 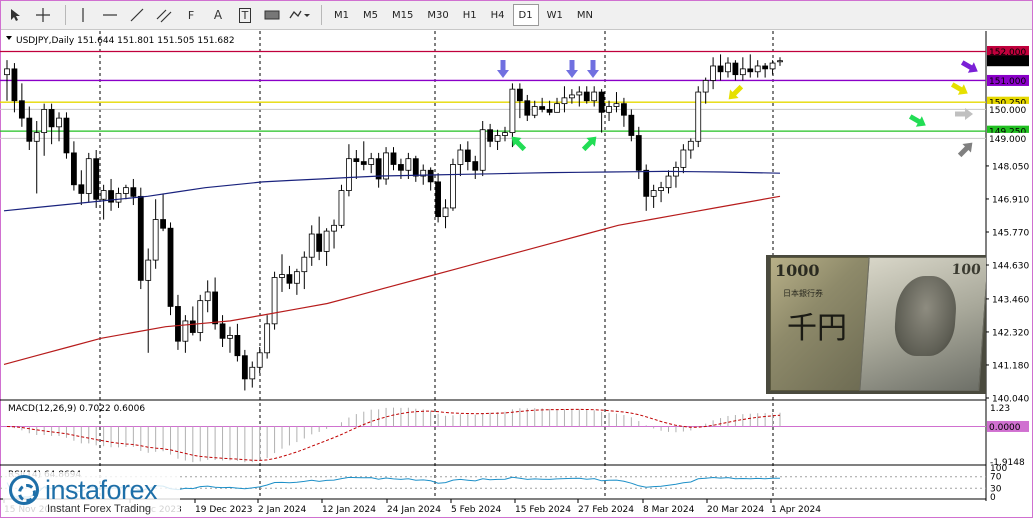 I want to click on timeframe-h4: H4, so click(x=498, y=15).